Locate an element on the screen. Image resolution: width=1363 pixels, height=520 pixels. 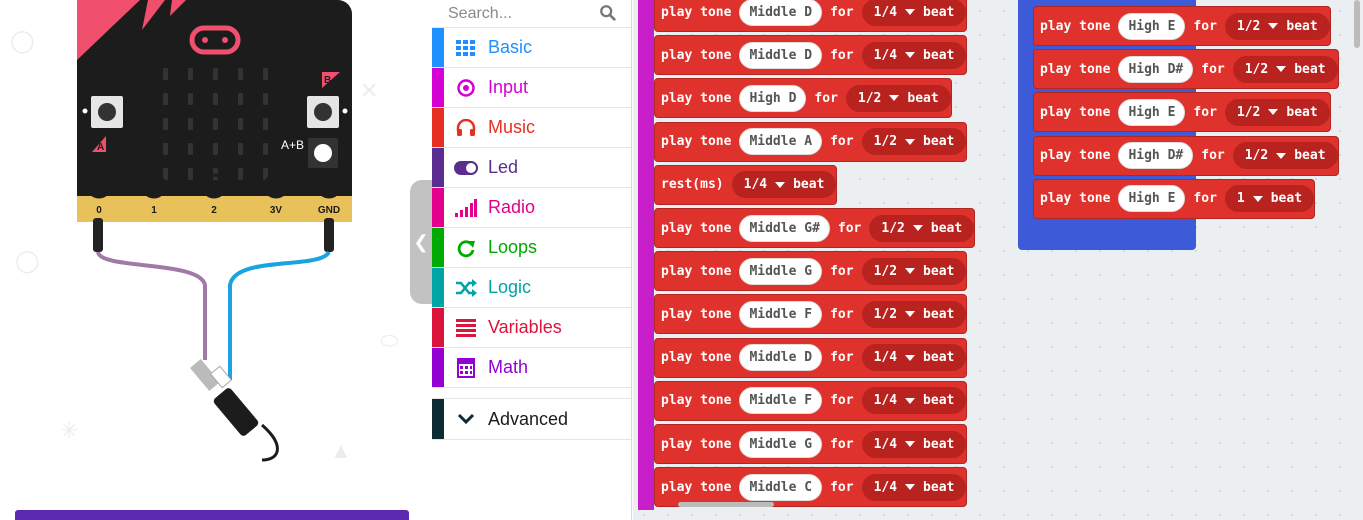
play-tone-block: play tone Middle F for 1/2 beat is located at coordinates (811, 314).